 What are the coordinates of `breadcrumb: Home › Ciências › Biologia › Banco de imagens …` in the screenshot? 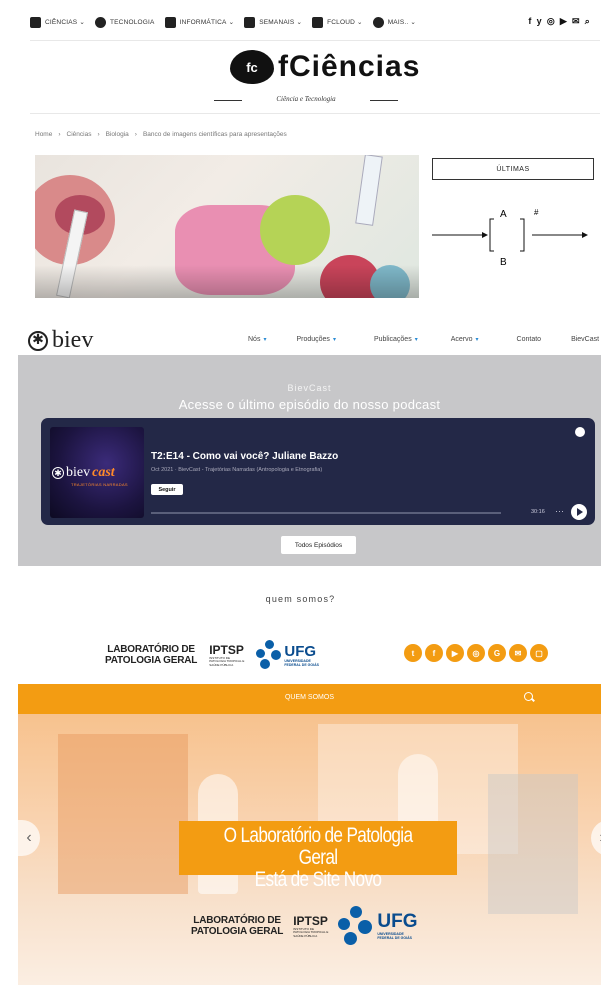 It's located at (161, 134).